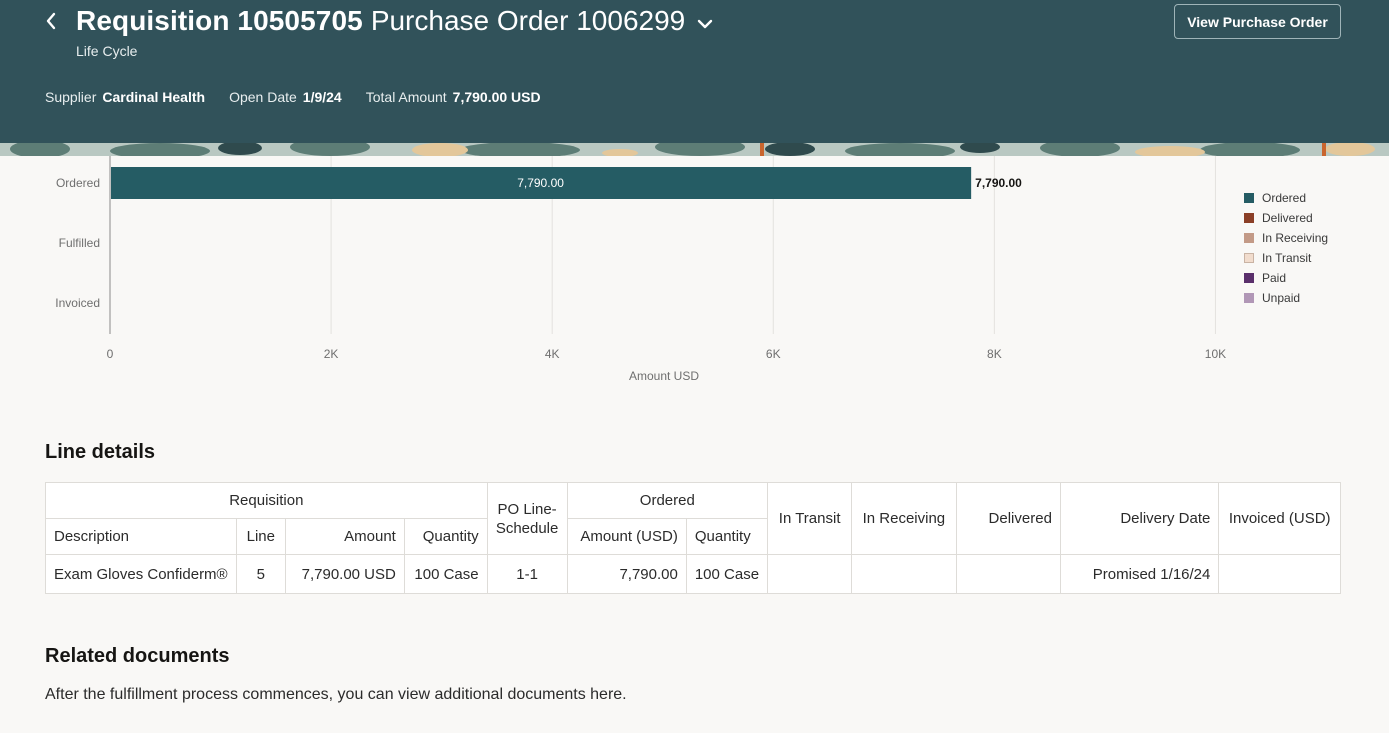 The image size is (1389, 733). I want to click on legend-item-paid: Paid, so click(1286, 278).